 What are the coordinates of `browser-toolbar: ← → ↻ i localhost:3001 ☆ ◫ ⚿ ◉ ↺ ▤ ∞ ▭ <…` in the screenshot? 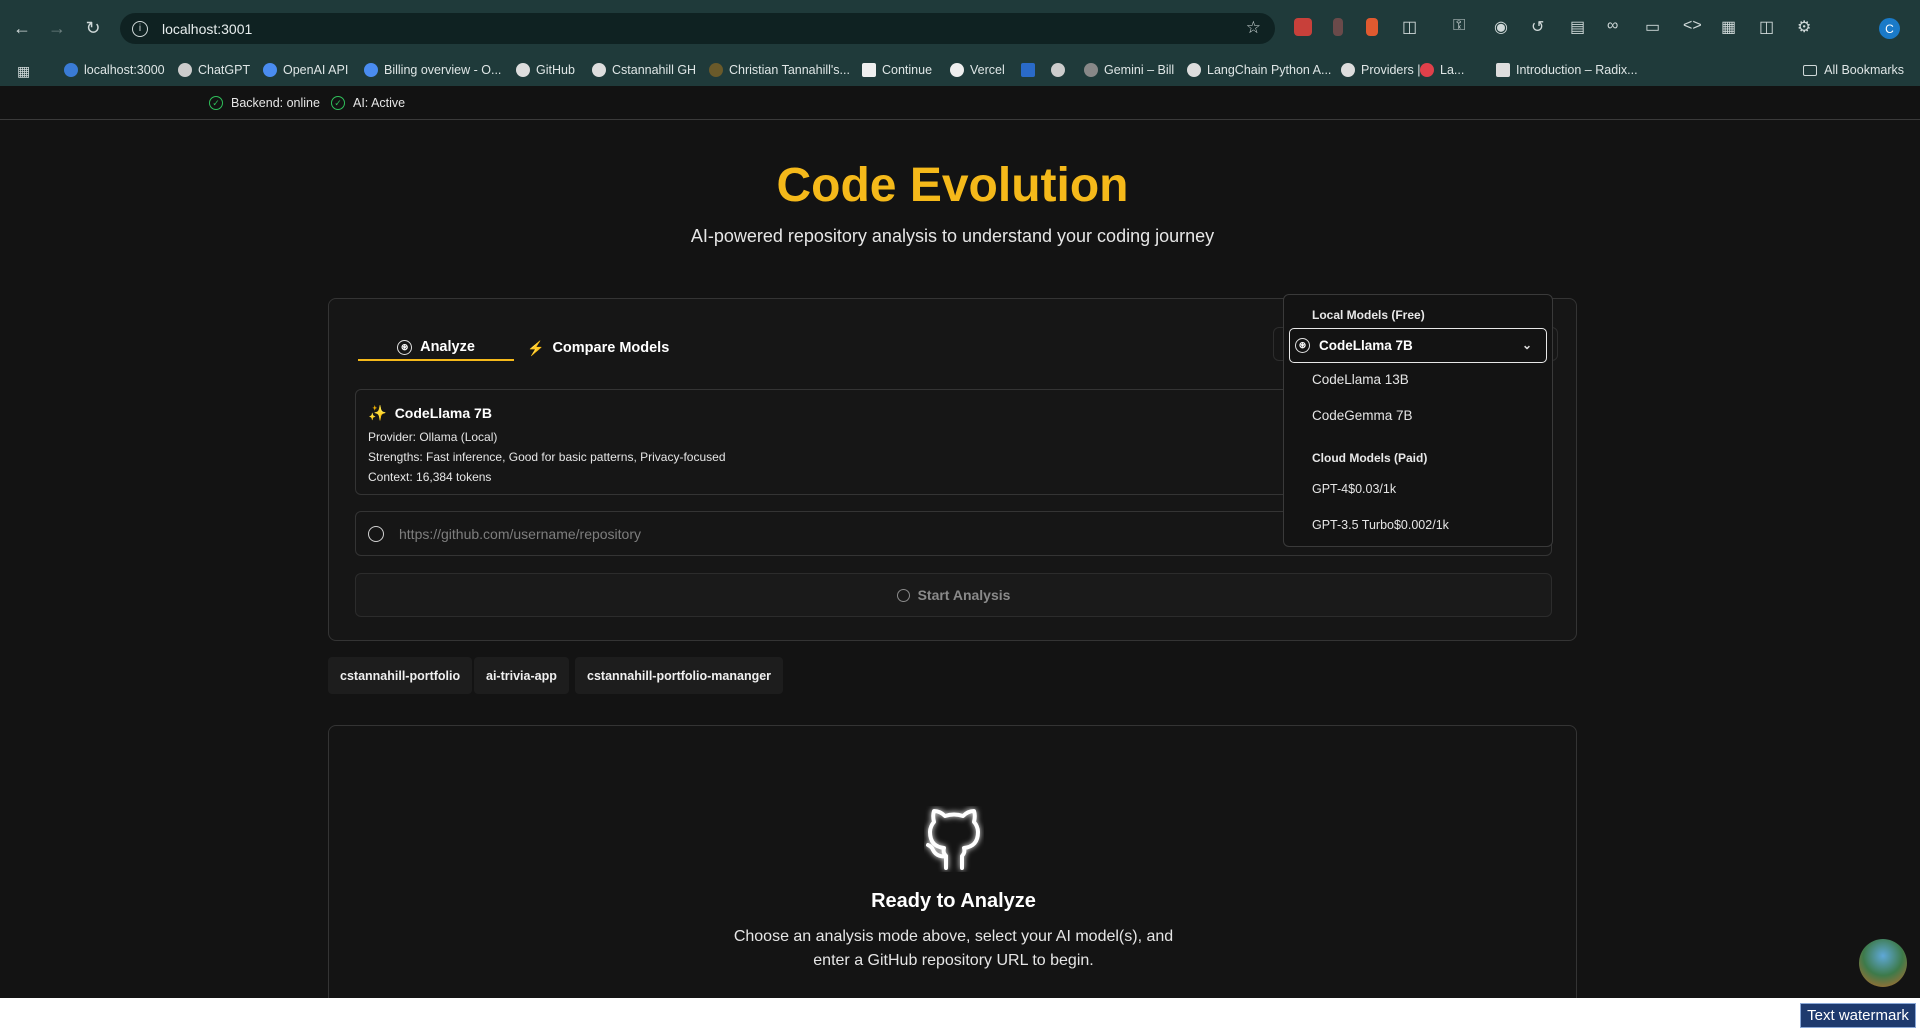 It's located at (960, 28).